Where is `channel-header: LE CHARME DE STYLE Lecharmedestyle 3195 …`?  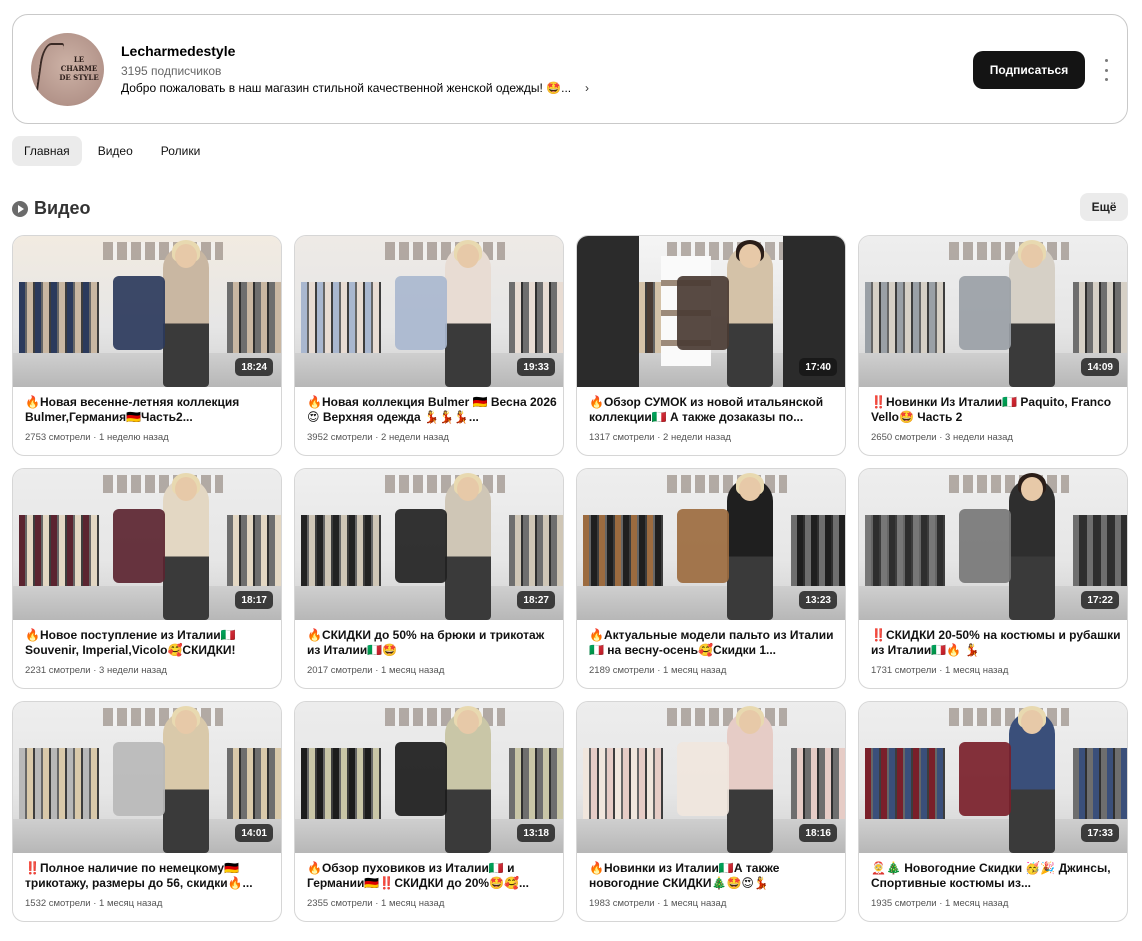 channel-header: LE CHARME DE STYLE Lecharmedestyle 3195 … is located at coordinates (570, 69).